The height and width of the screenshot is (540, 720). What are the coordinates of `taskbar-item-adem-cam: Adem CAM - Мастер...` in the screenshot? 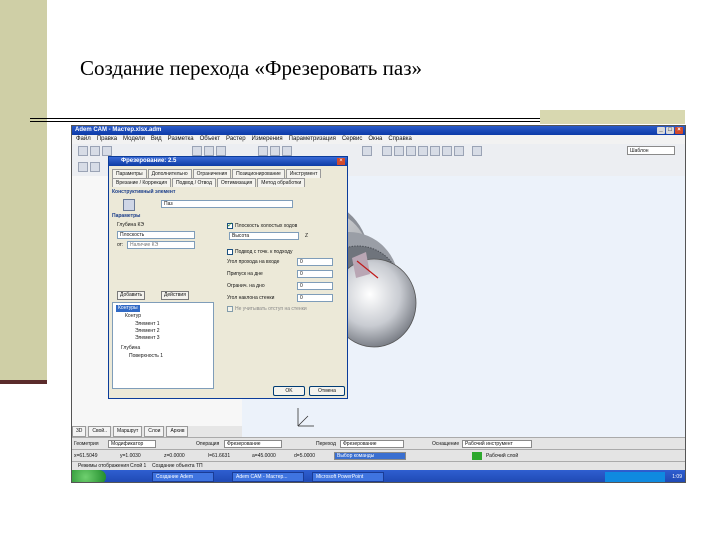 It's located at (268, 477).